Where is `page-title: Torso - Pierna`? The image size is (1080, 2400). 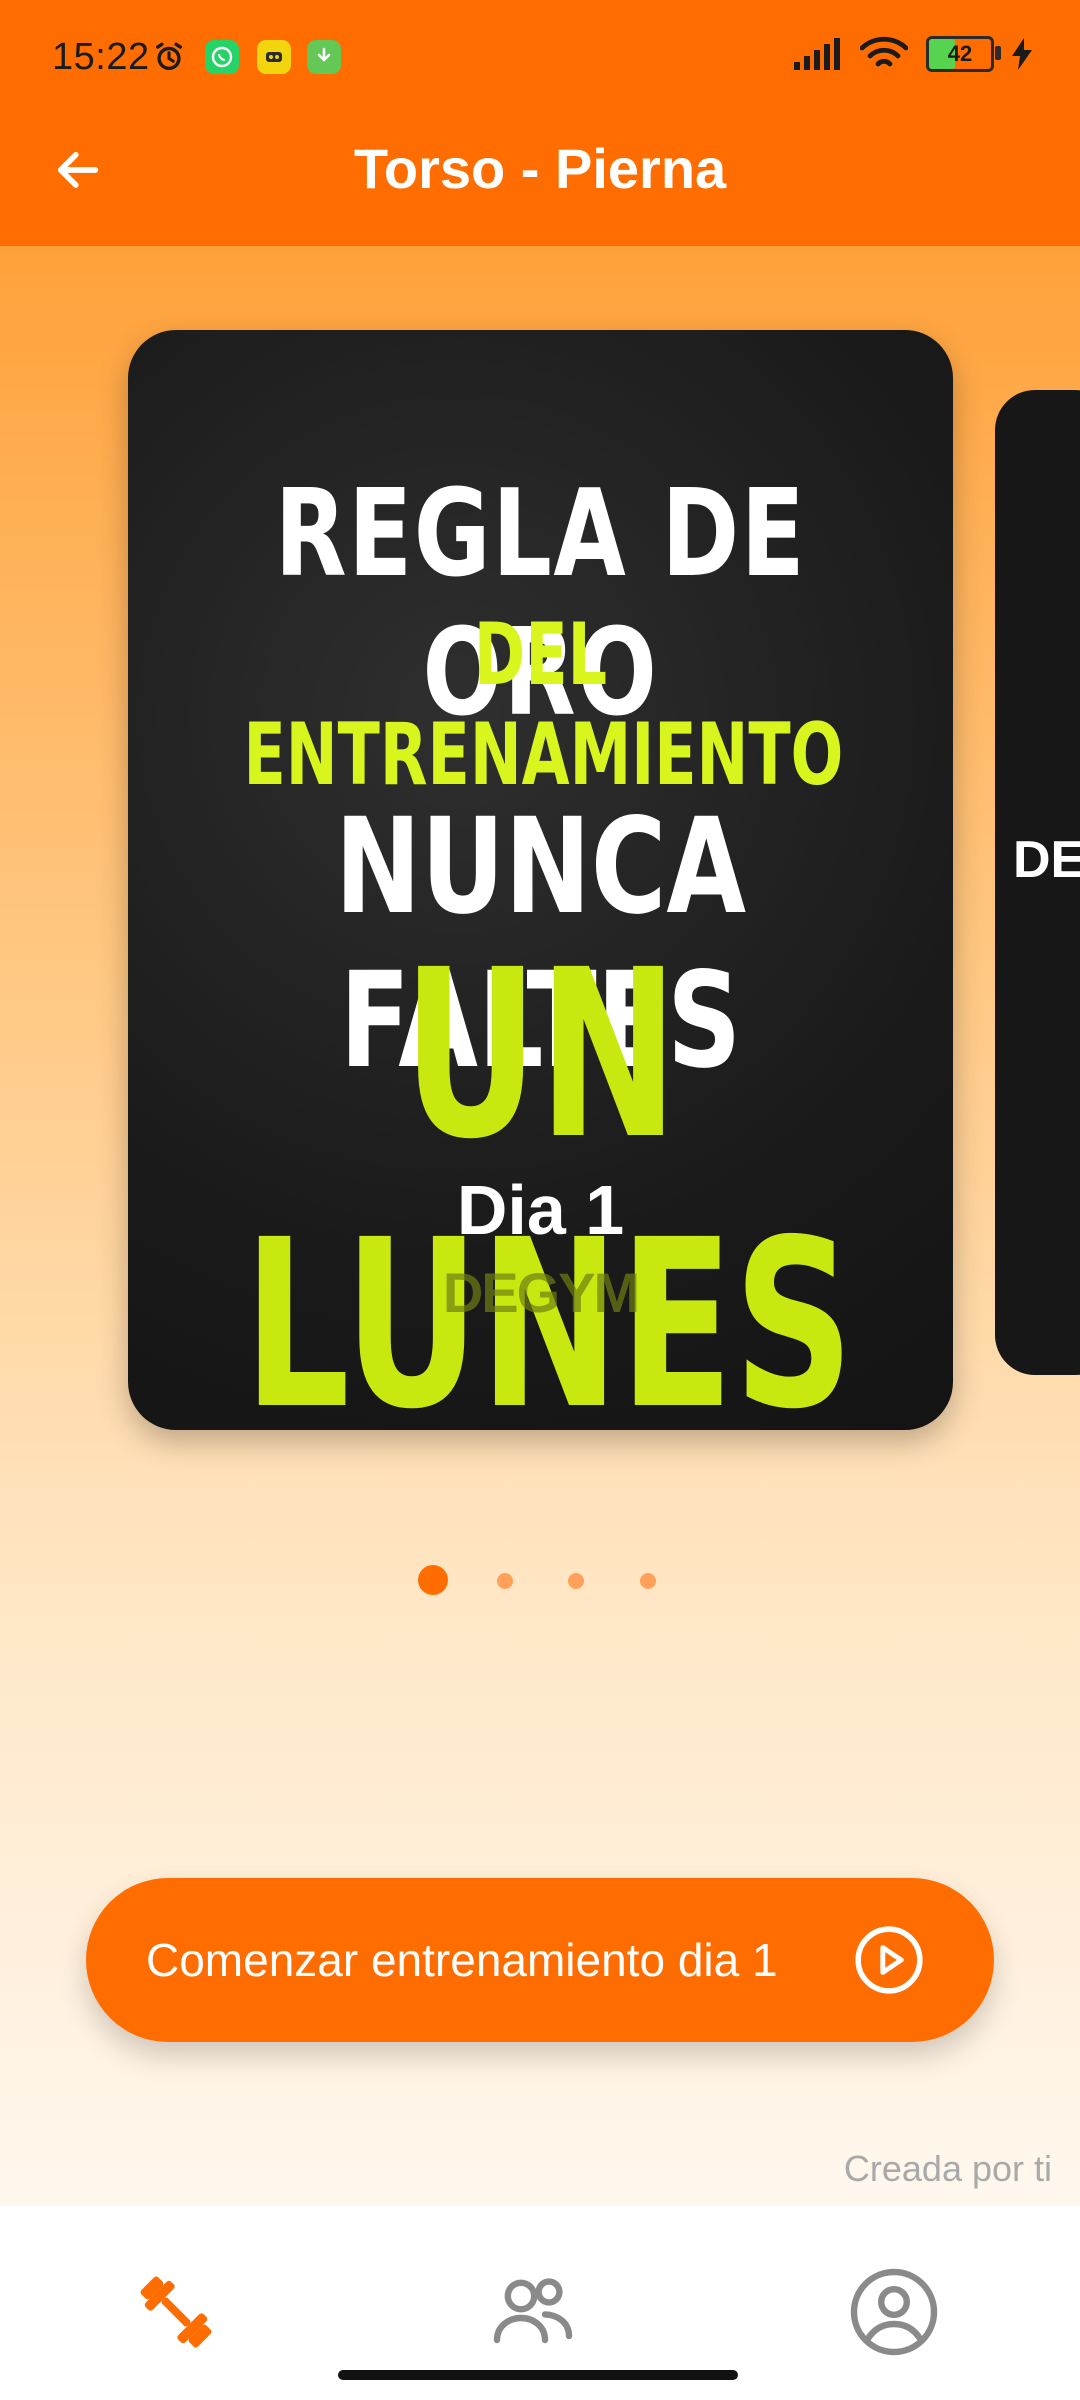 page-title: Torso - Pierna is located at coordinates (540, 168).